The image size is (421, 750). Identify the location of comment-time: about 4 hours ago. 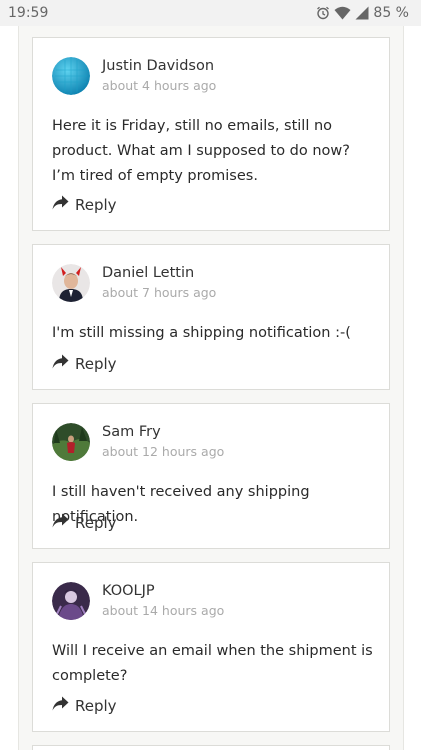
(159, 85).